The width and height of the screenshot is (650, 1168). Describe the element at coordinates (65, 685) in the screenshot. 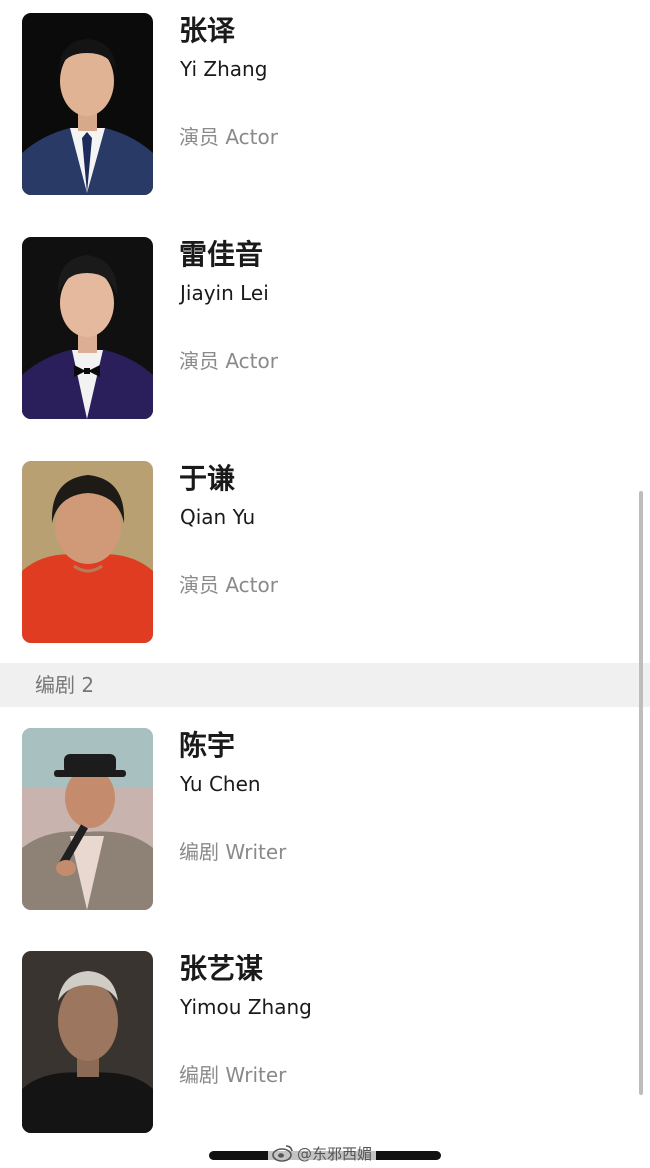

I see `section-label: 编剧 2` at that location.